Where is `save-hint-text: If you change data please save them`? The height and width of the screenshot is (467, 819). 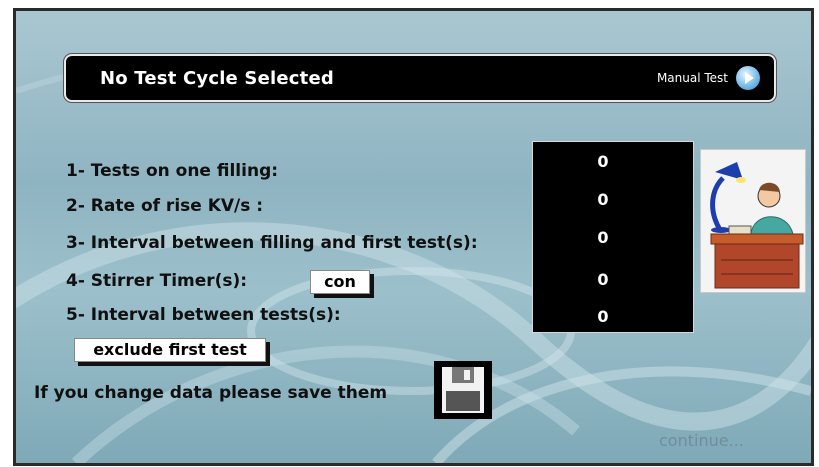
save-hint-text: If you change data please save them is located at coordinates (211, 393).